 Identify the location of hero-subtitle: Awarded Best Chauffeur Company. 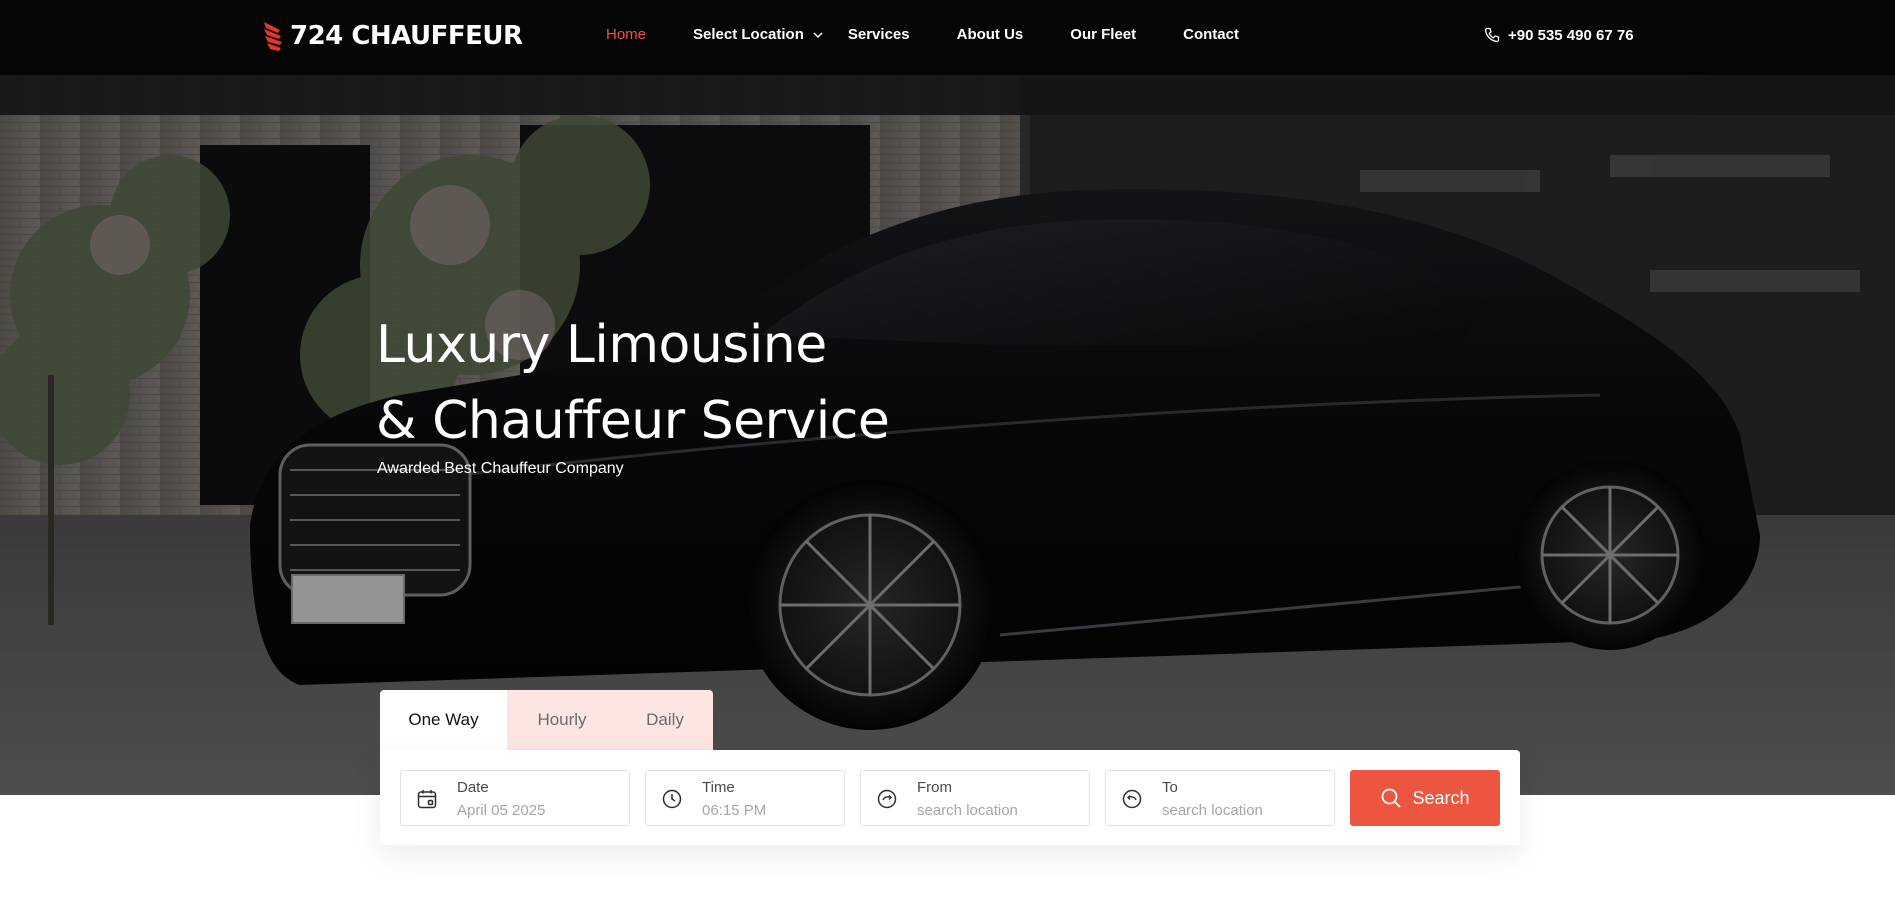
(500, 468).